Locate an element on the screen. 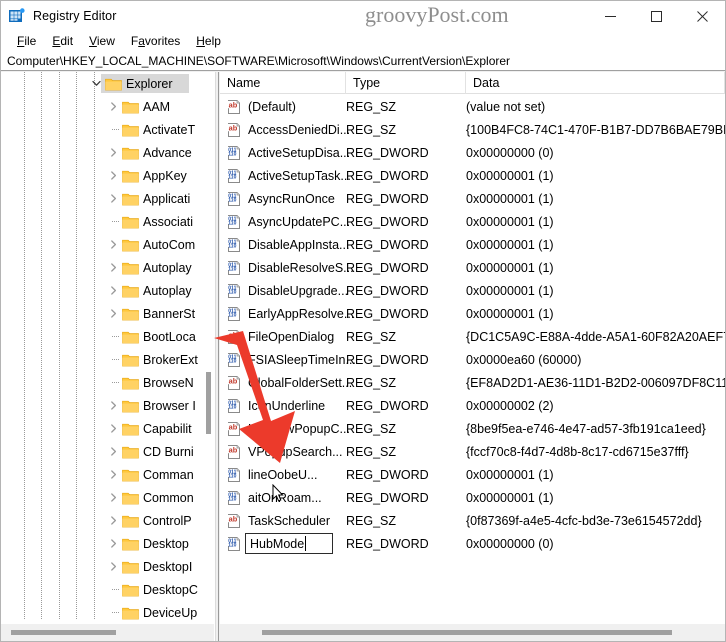 This screenshot has height=642, width=726. tree-item-desktopi: DesktopI is located at coordinates (107, 566).